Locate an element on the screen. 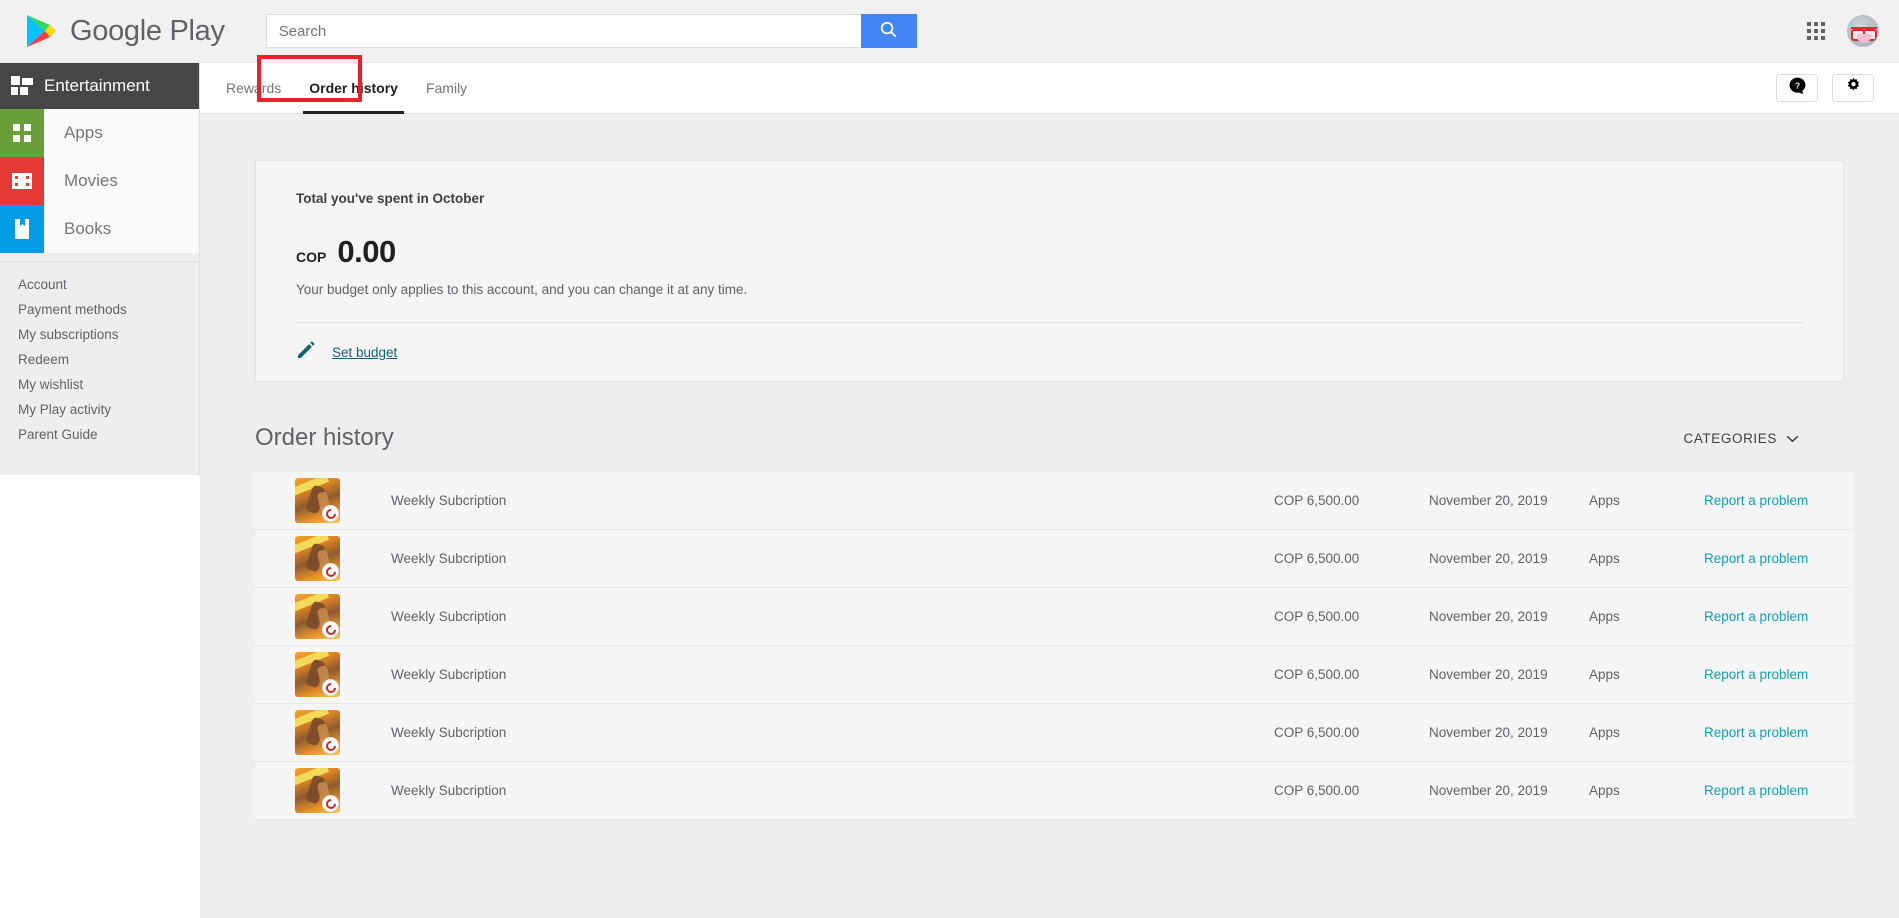  budget-amount: COP 0.00 is located at coordinates (1049, 252).